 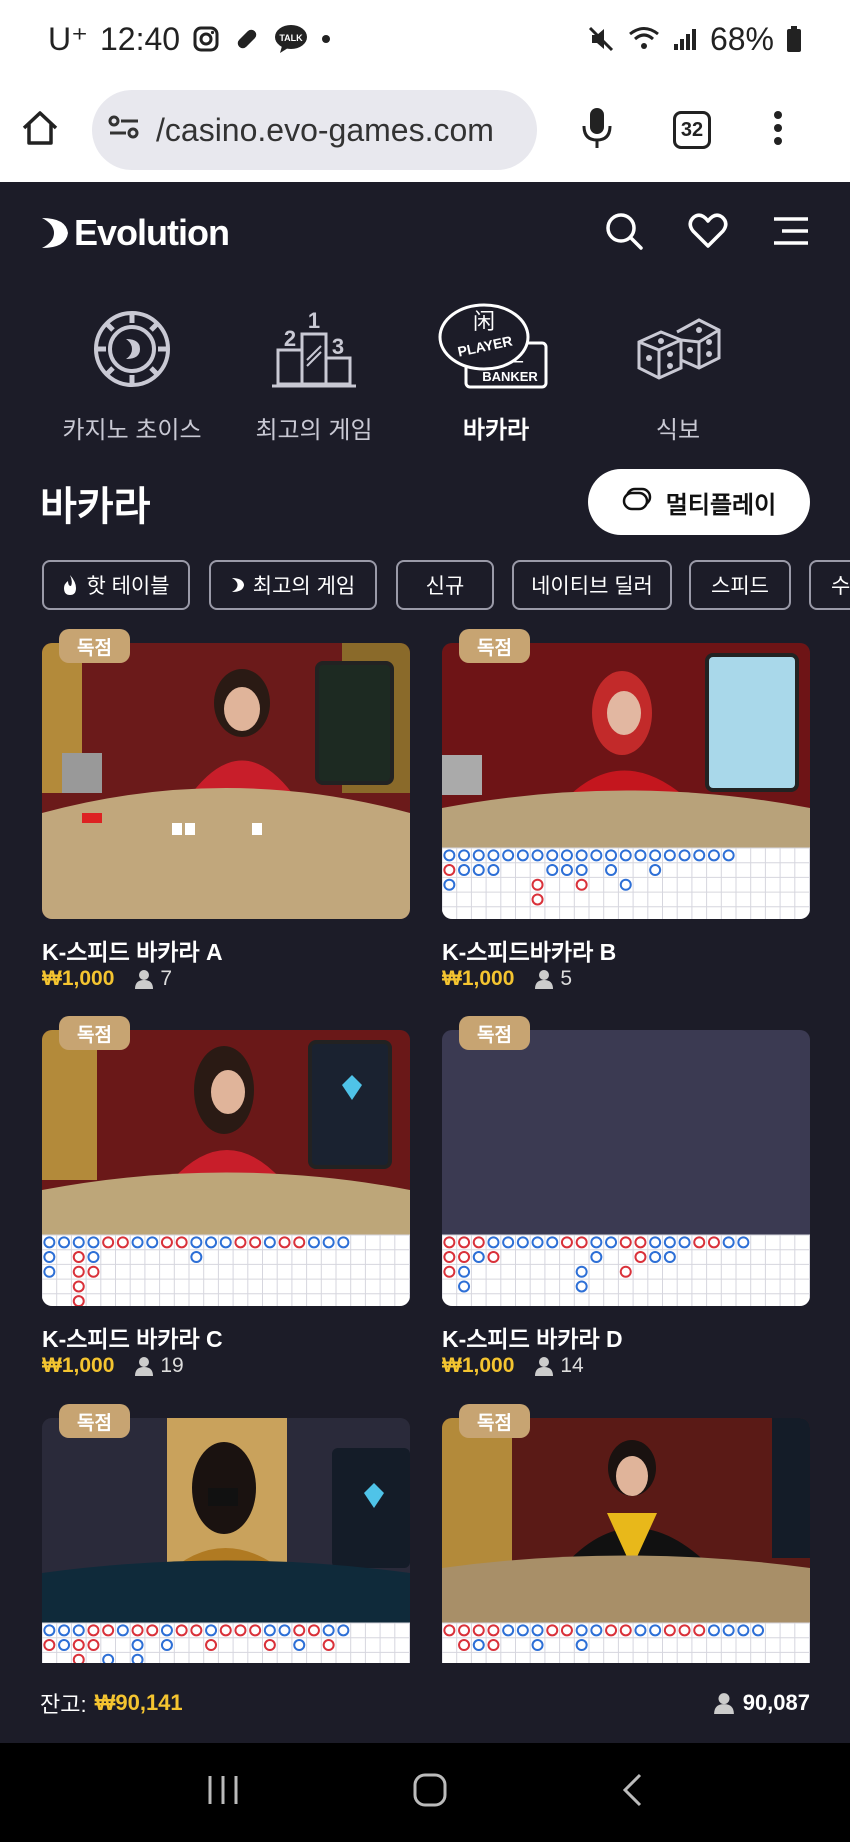 I want to click on url-text: /casino.evo-games.com, so click(x=325, y=129).